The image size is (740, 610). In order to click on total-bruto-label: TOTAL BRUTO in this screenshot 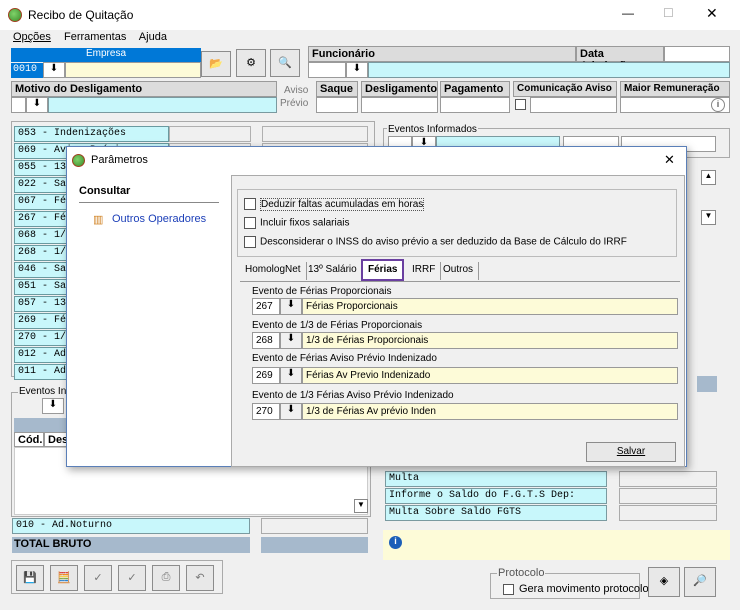, I will do `click(131, 545)`.